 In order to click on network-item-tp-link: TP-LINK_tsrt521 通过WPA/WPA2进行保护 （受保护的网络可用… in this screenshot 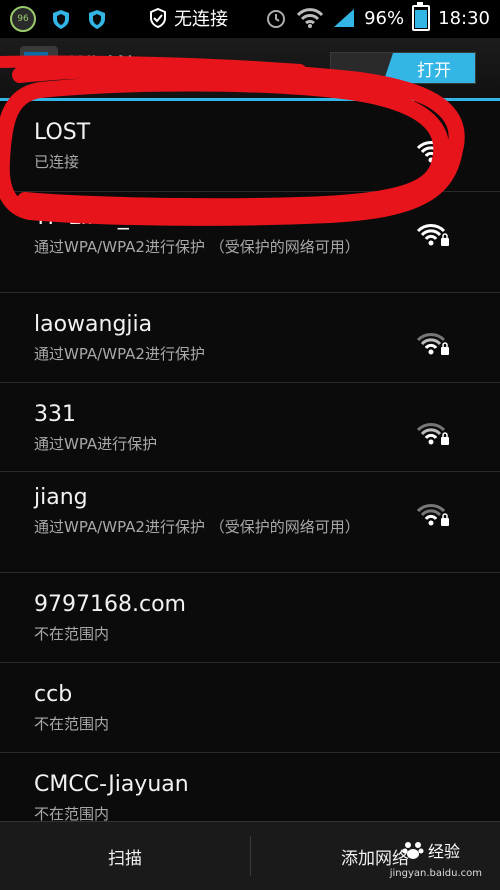, I will do `click(250, 242)`.